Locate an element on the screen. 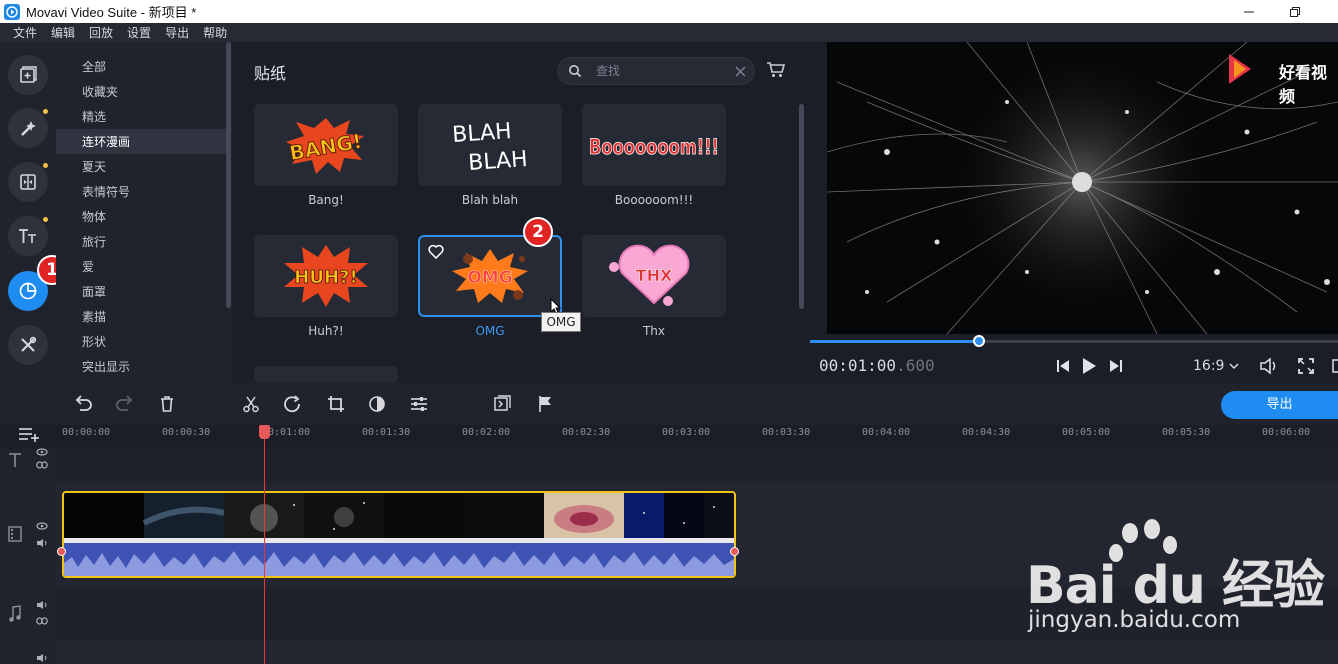 The image size is (1338, 664). sticker-tile-thx: THX is located at coordinates (654, 276).